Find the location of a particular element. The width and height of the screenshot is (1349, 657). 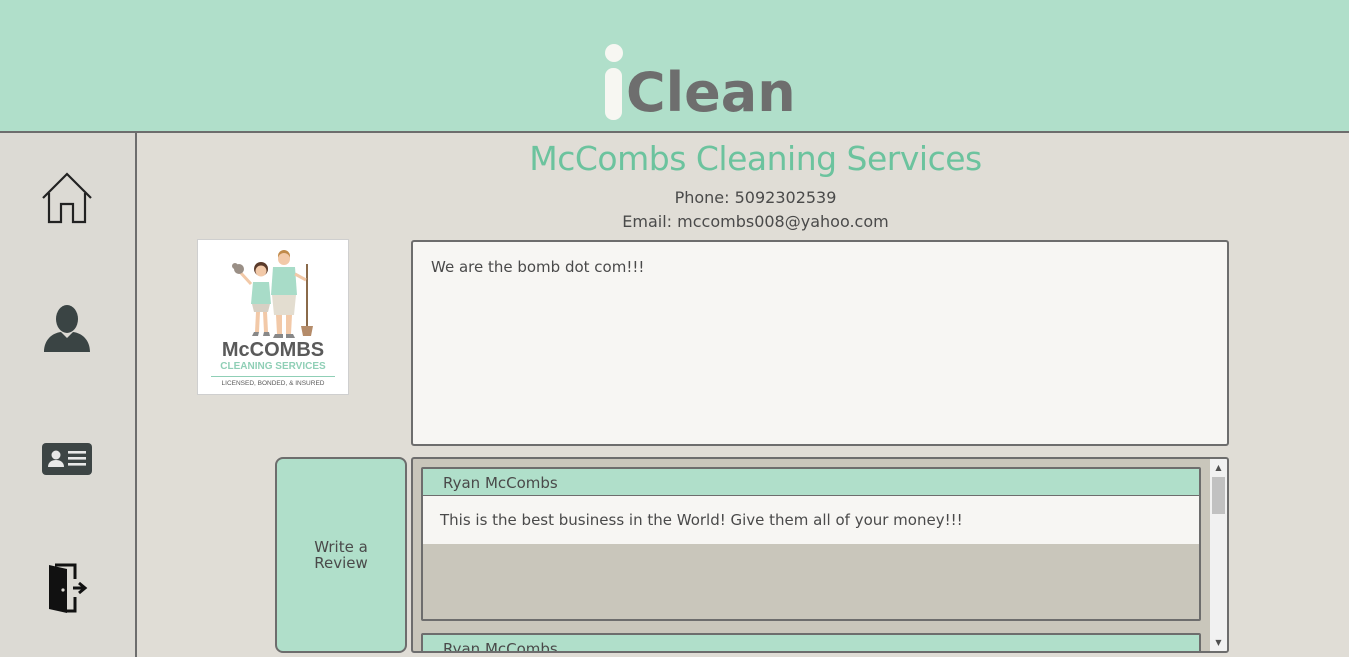

about-text: We are the bomb dot com!!! is located at coordinates (538, 267).